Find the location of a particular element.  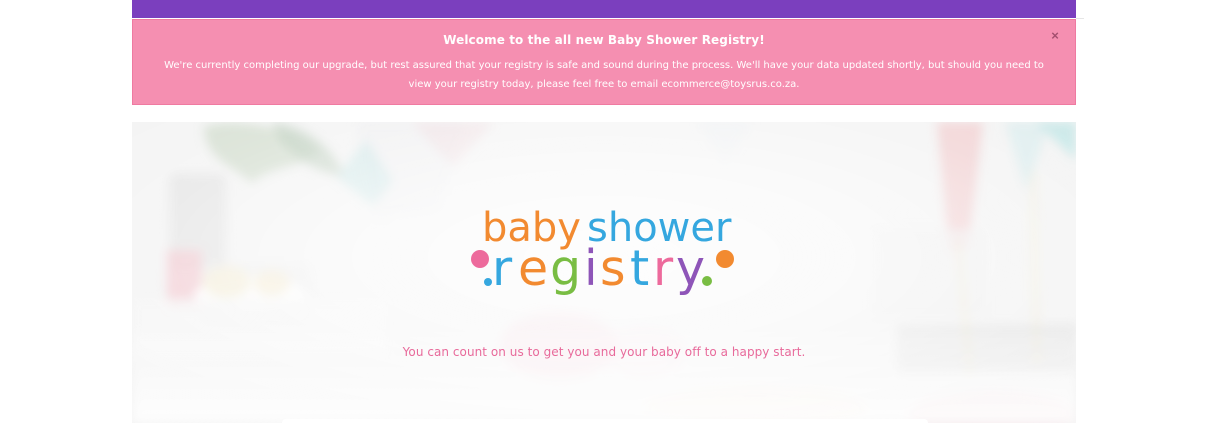

baby-shower-registry-logo: baby shower r e g i s t r y is located at coordinates (602, 251).